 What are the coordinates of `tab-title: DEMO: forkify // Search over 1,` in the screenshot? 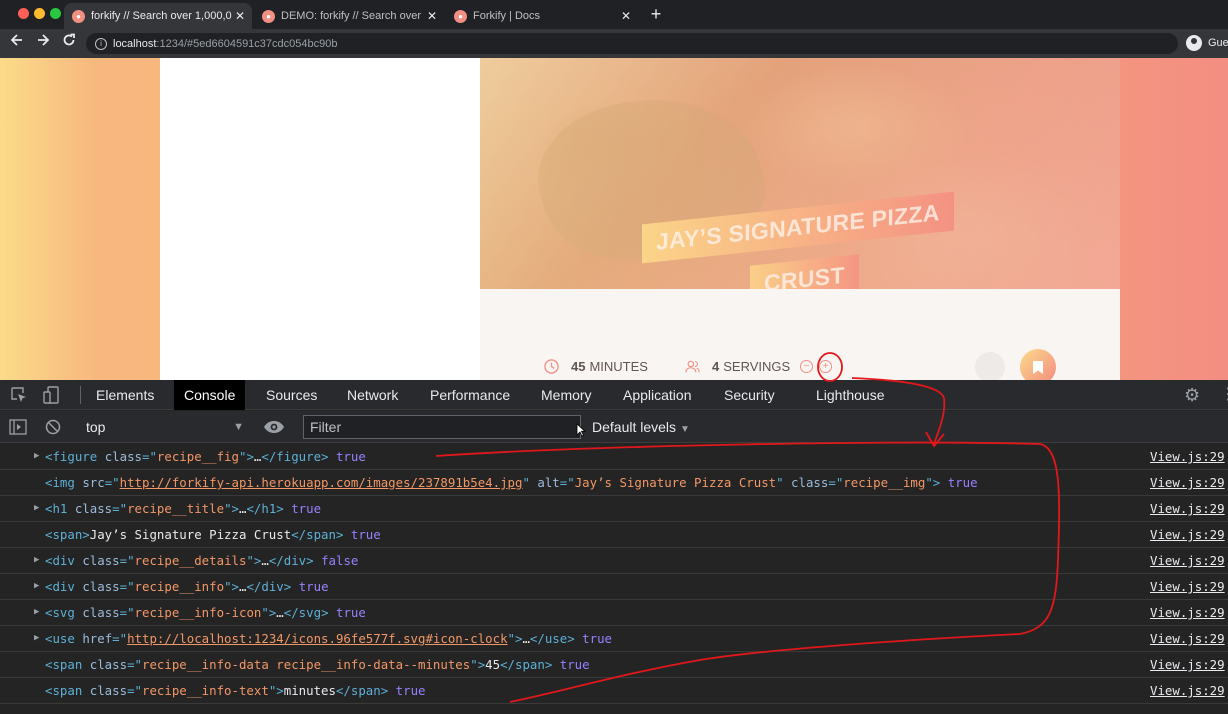 It's located at (352, 16).